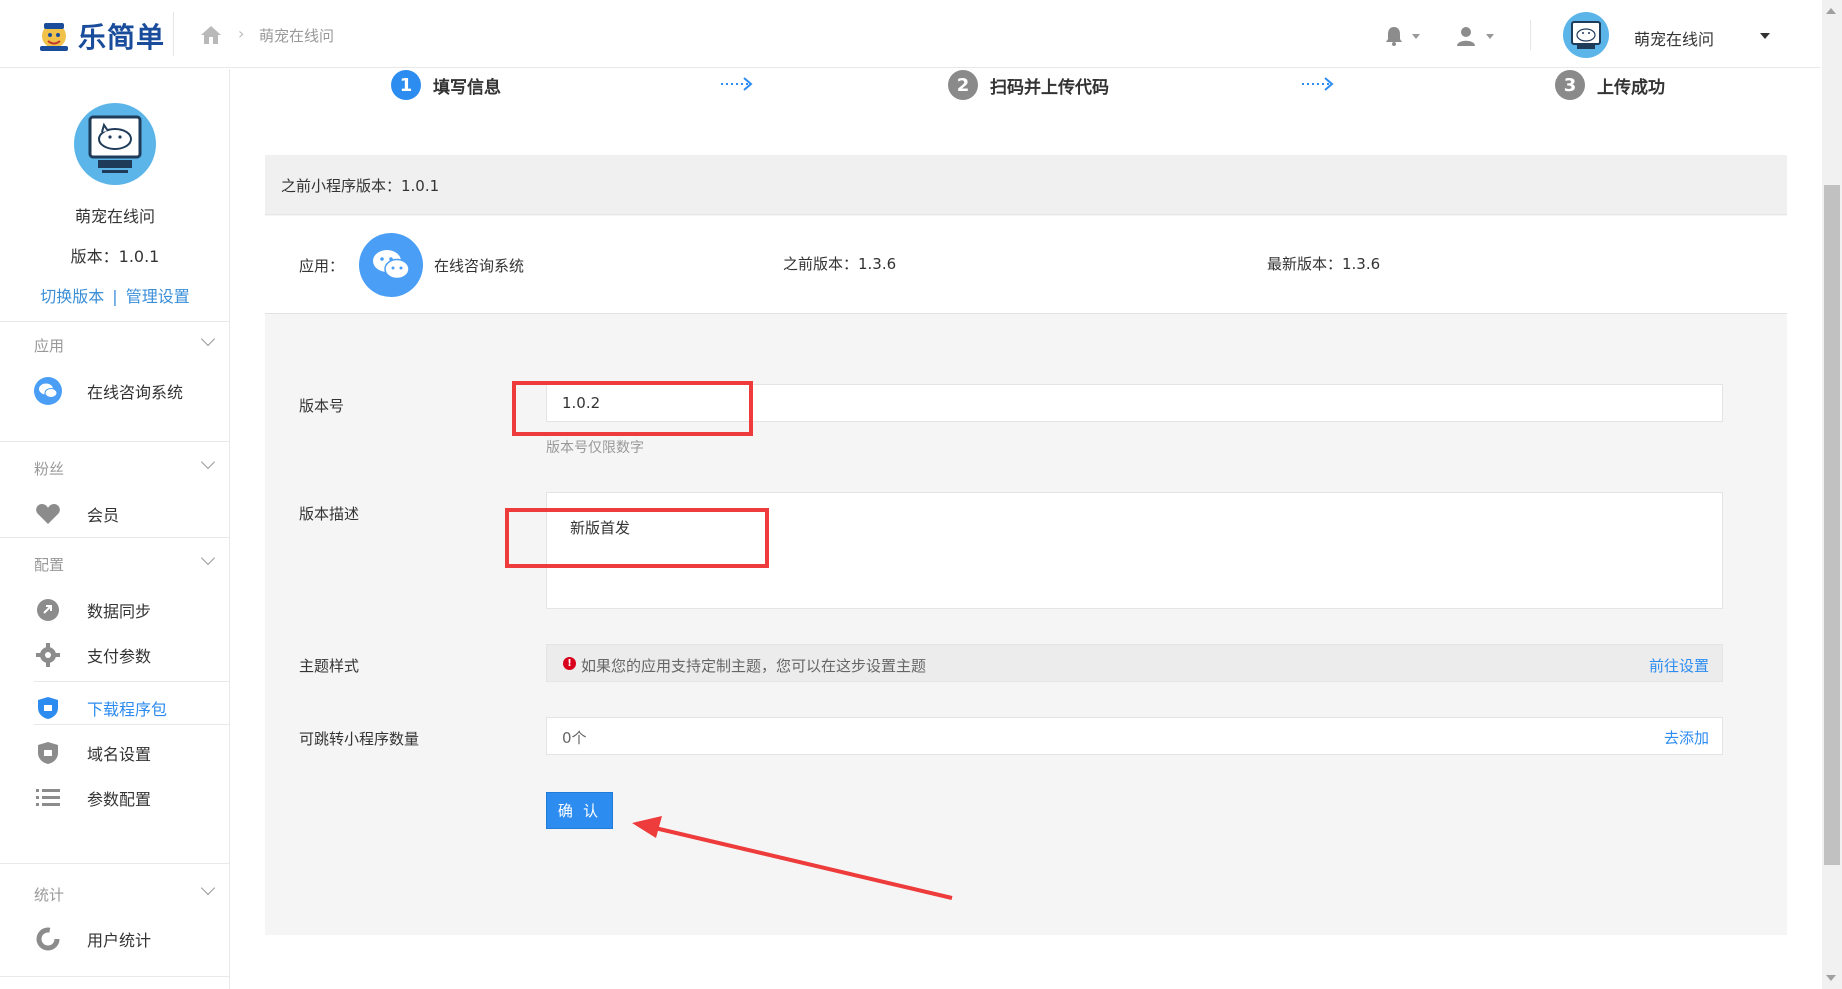 The image size is (1842, 989). I want to click on step-2: 2 扫码并上传代码, so click(1028, 85).